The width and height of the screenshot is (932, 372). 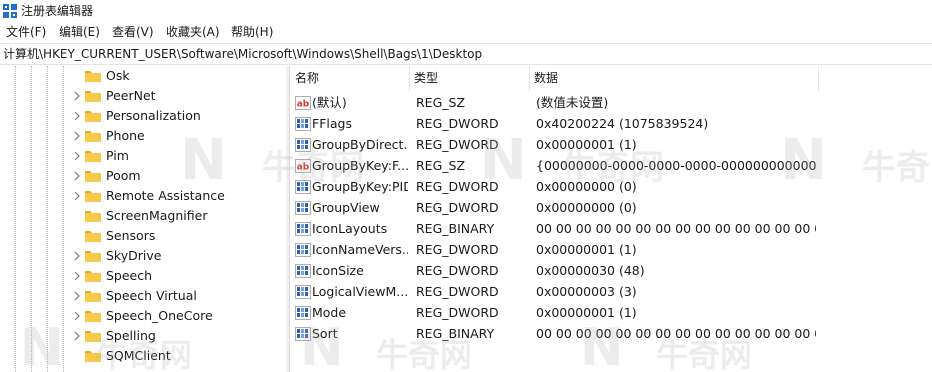 I want to click on menu-favorites: 收藏夹(A), so click(x=193, y=32).